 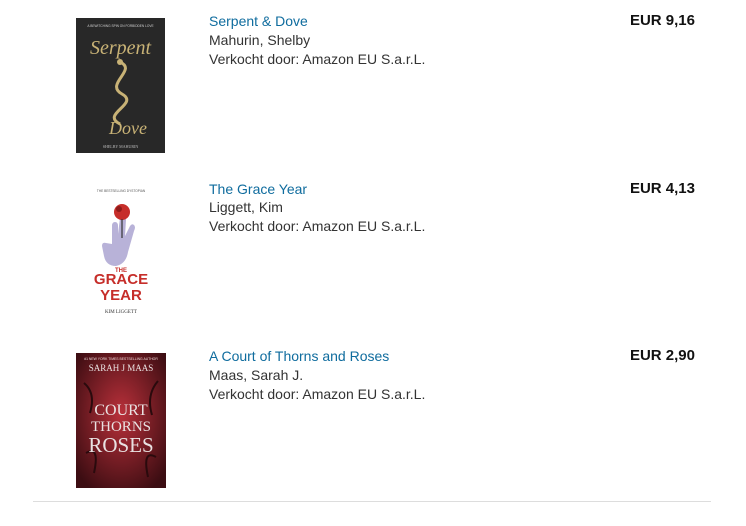 I want to click on item-price: EUR 2,90, so click(x=662, y=355).